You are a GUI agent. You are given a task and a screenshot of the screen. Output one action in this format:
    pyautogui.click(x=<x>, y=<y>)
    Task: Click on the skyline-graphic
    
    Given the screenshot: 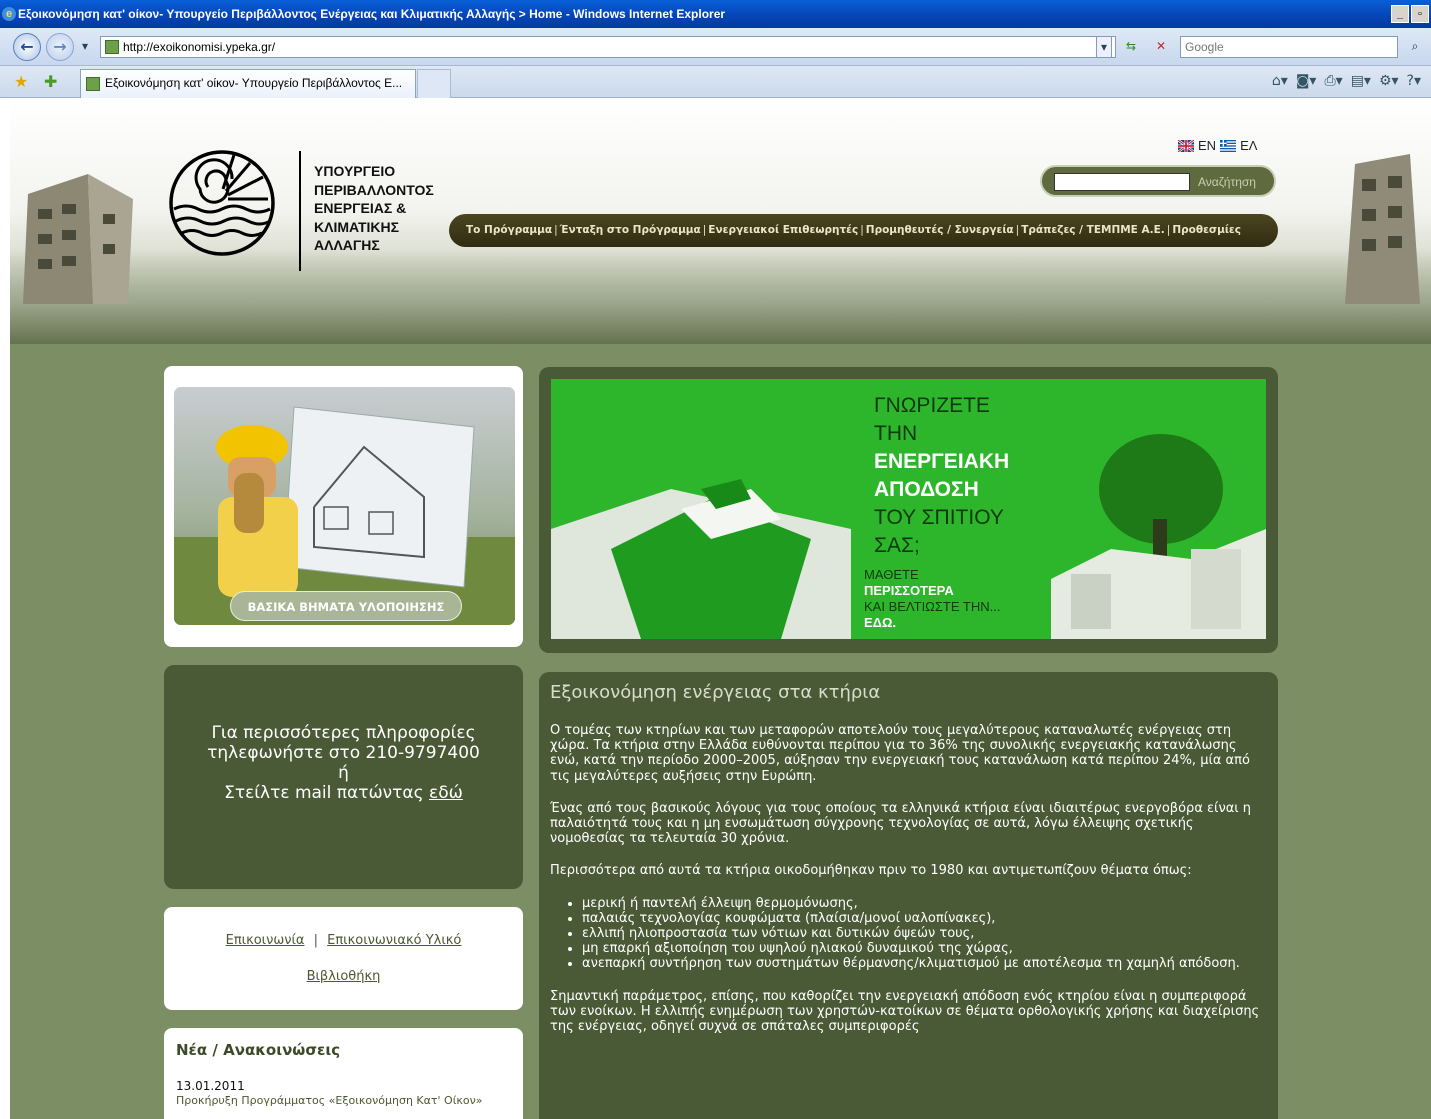 What is the action you would take?
    pyautogui.click(x=720, y=296)
    